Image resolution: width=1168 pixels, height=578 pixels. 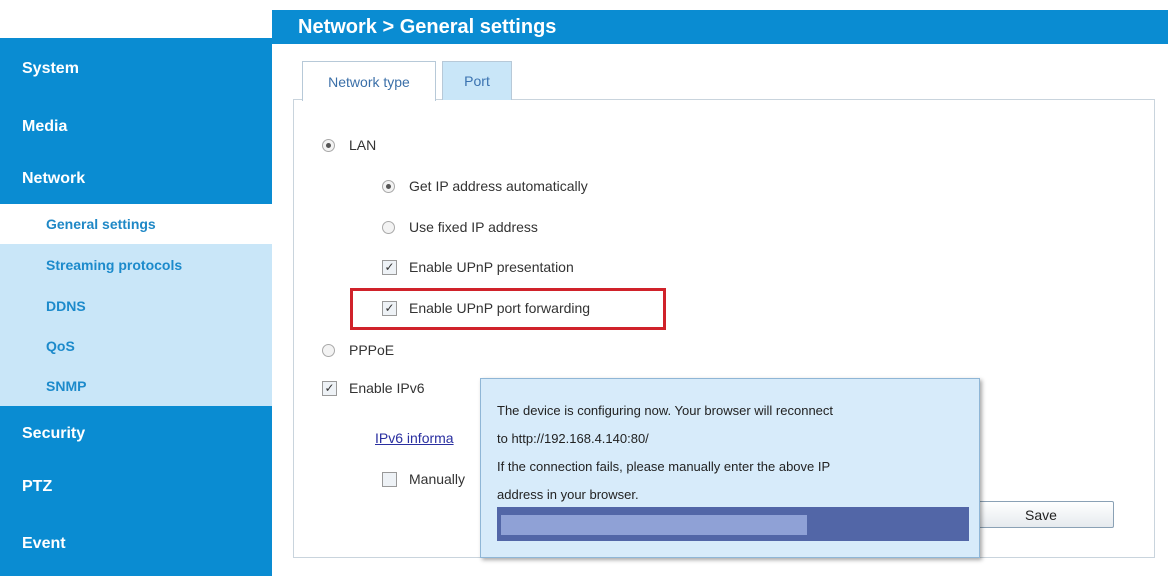 I want to click on auto-ip-label: Get IP address automatically, so click(x=498, y=186).